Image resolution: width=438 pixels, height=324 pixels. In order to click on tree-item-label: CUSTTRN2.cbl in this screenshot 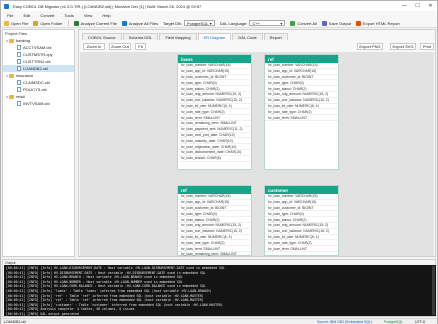, I will do `click(37, 61)`.